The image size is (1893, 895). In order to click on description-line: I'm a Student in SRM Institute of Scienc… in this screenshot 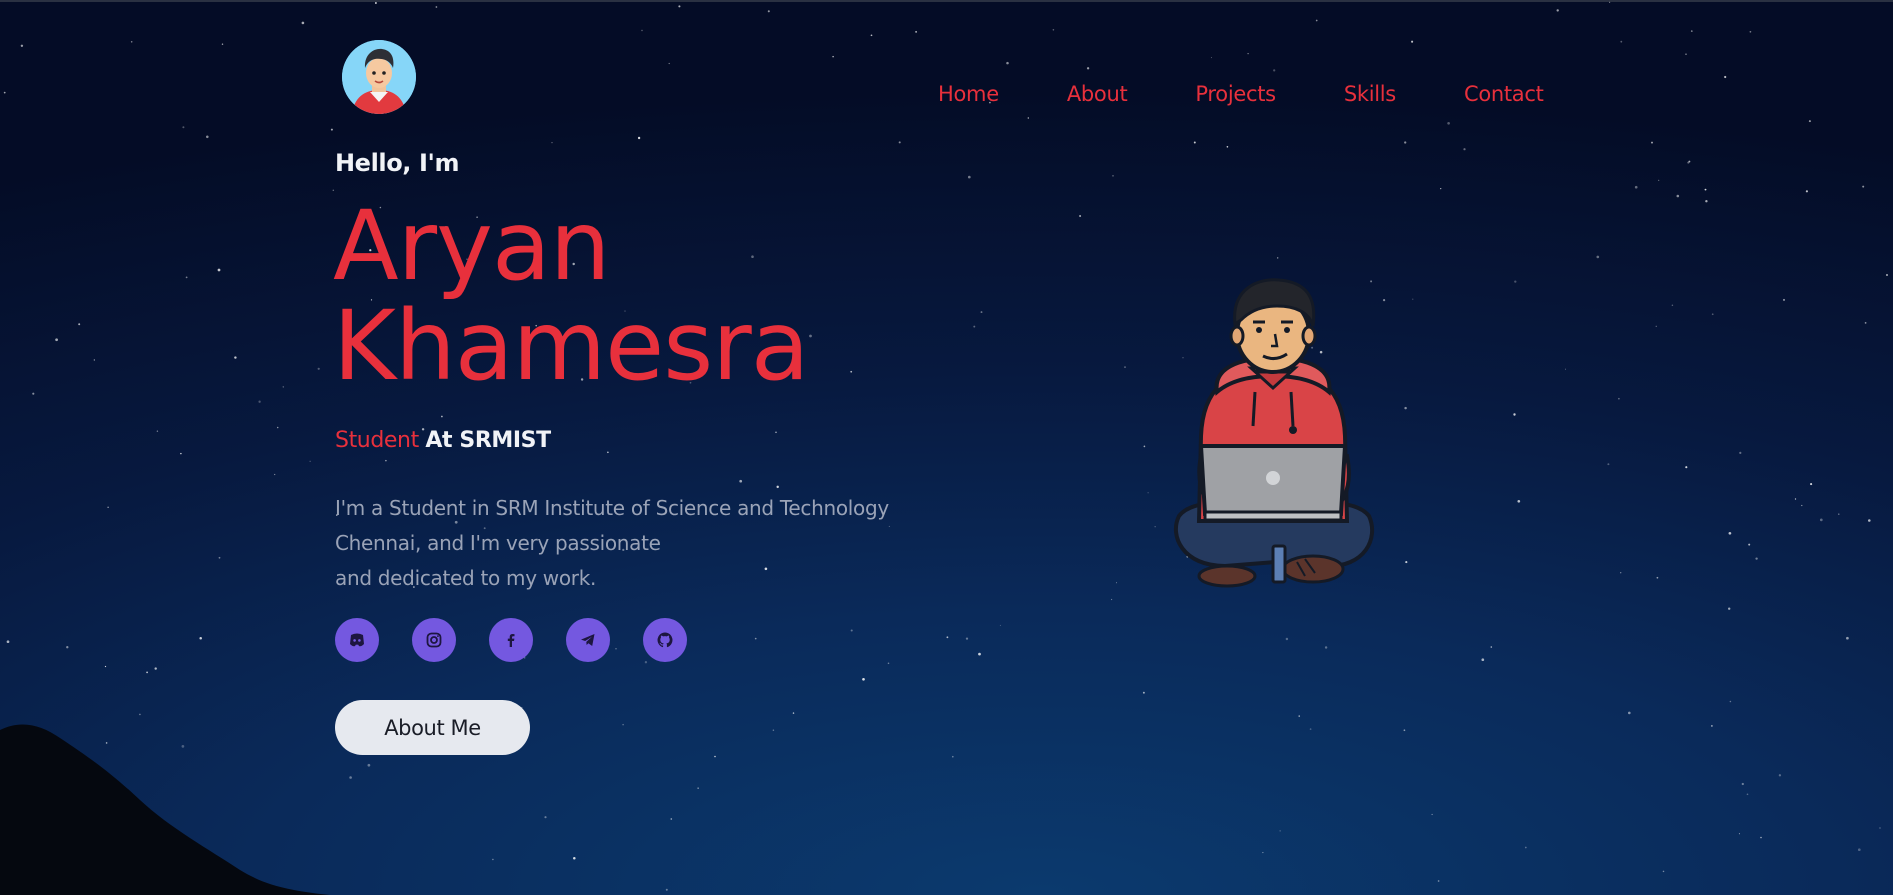, I will do `click(612, 508)`.